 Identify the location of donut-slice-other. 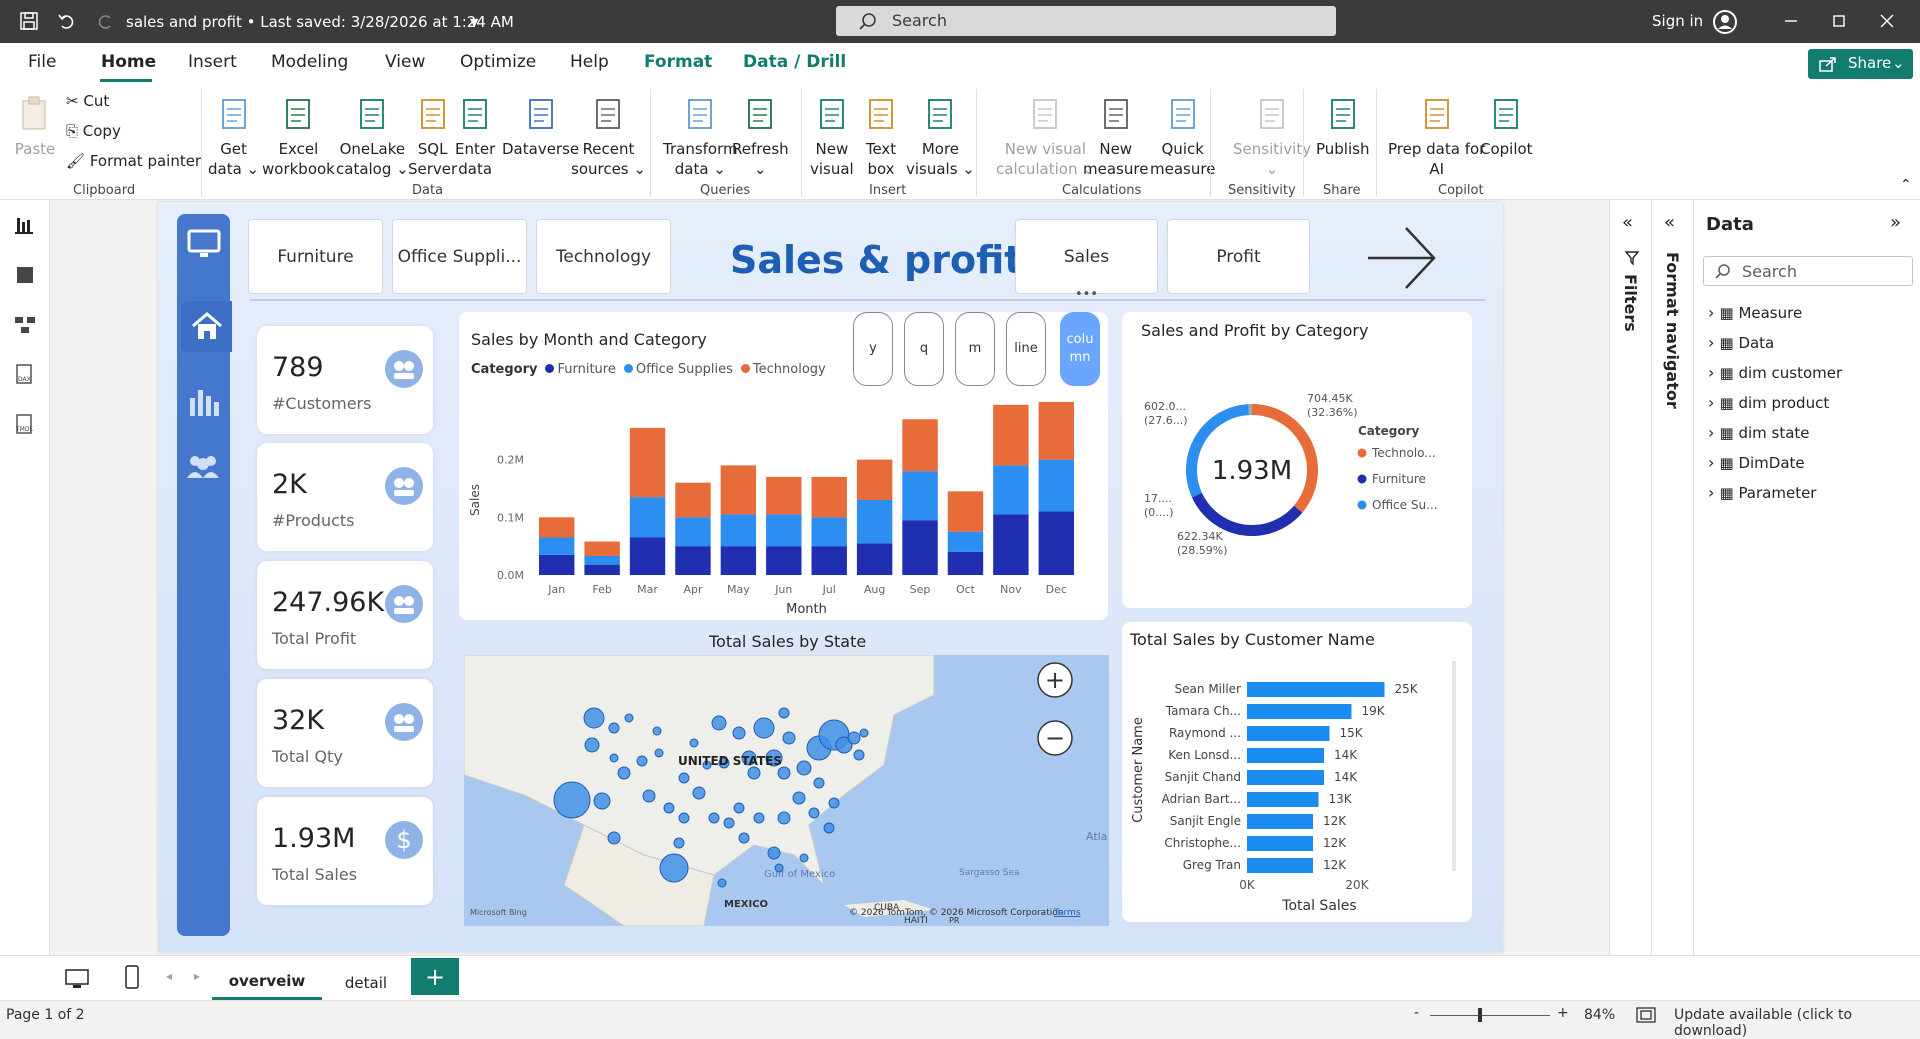
(1250, 410).